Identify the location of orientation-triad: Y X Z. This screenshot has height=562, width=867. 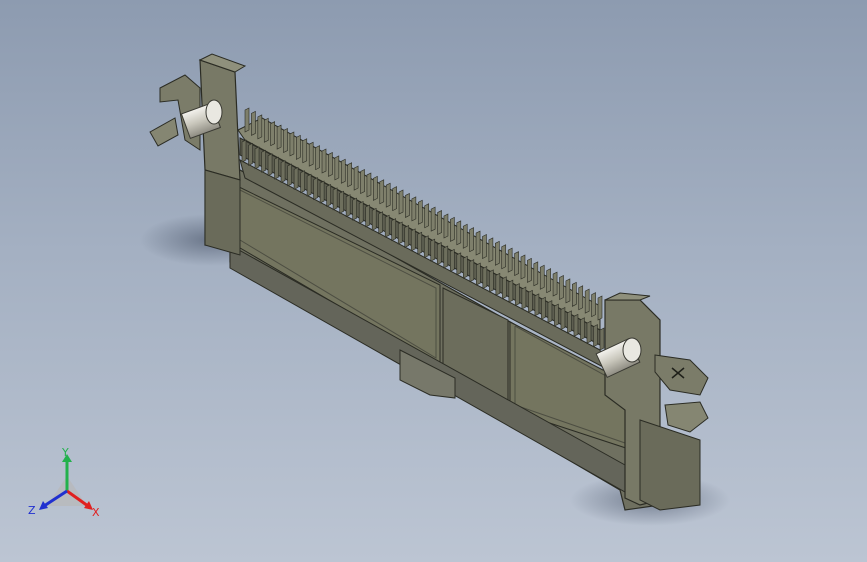
(67, 486).